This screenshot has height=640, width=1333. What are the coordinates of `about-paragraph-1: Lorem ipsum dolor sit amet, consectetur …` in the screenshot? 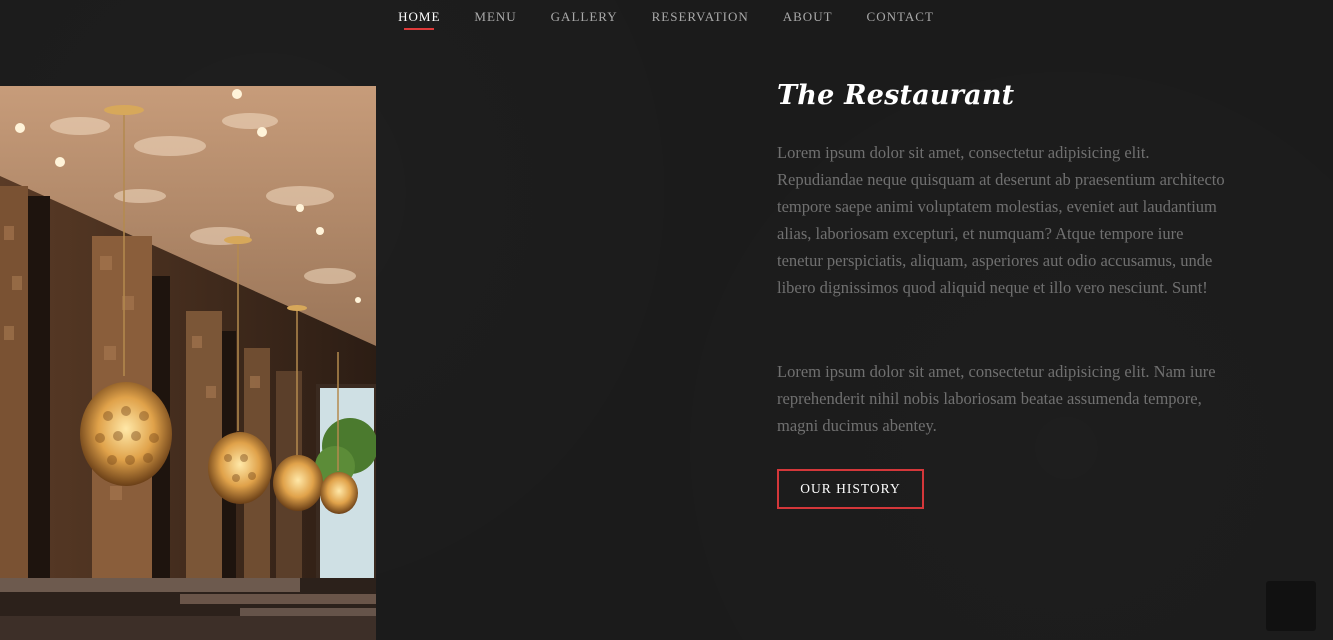 It's located at (1001, 220).